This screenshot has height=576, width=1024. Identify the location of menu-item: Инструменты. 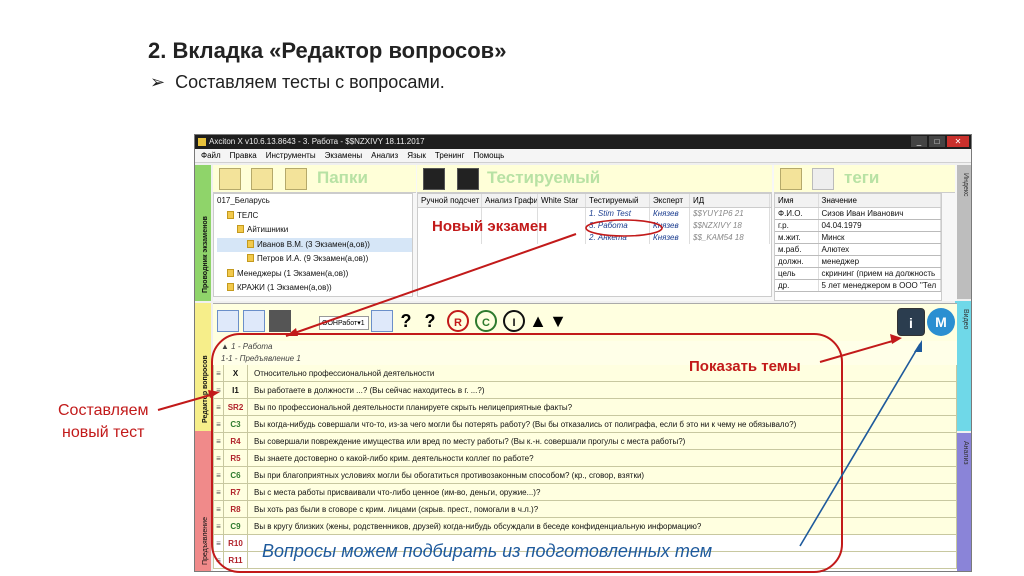
(291, 155).